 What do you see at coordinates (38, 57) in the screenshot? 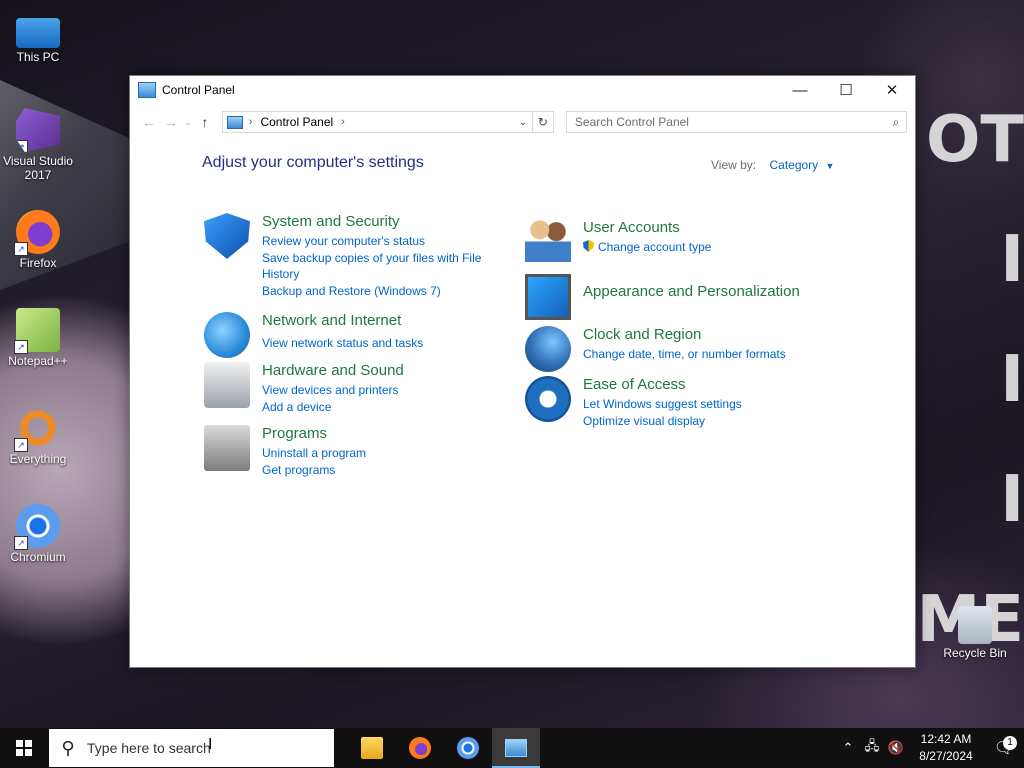
I see `desktop-icon-label: This PC` at bounding box center [38, 57].